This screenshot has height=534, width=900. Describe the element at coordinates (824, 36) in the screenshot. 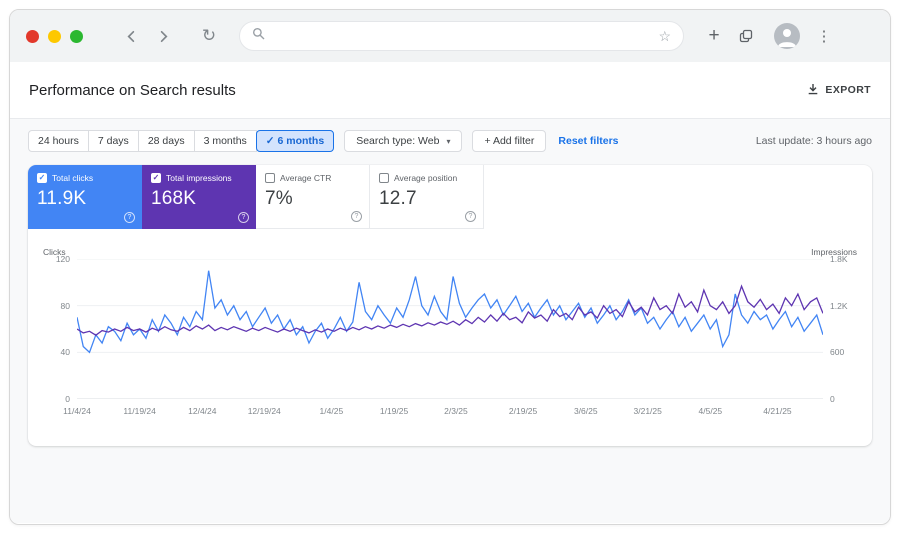

I see `menu-icon: ⋮` at that location.